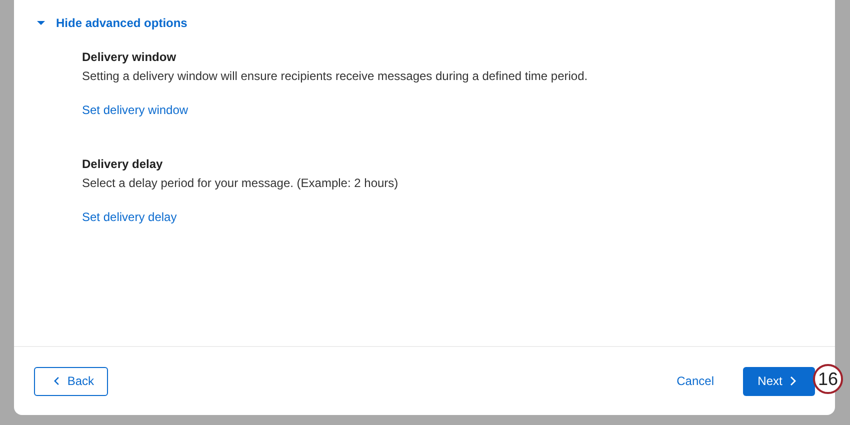  Describe the element at coordinates (241, 183) in the screenshot. I see `section-description: Select a delay period for your message. (Example: 2 hours)` at that location.